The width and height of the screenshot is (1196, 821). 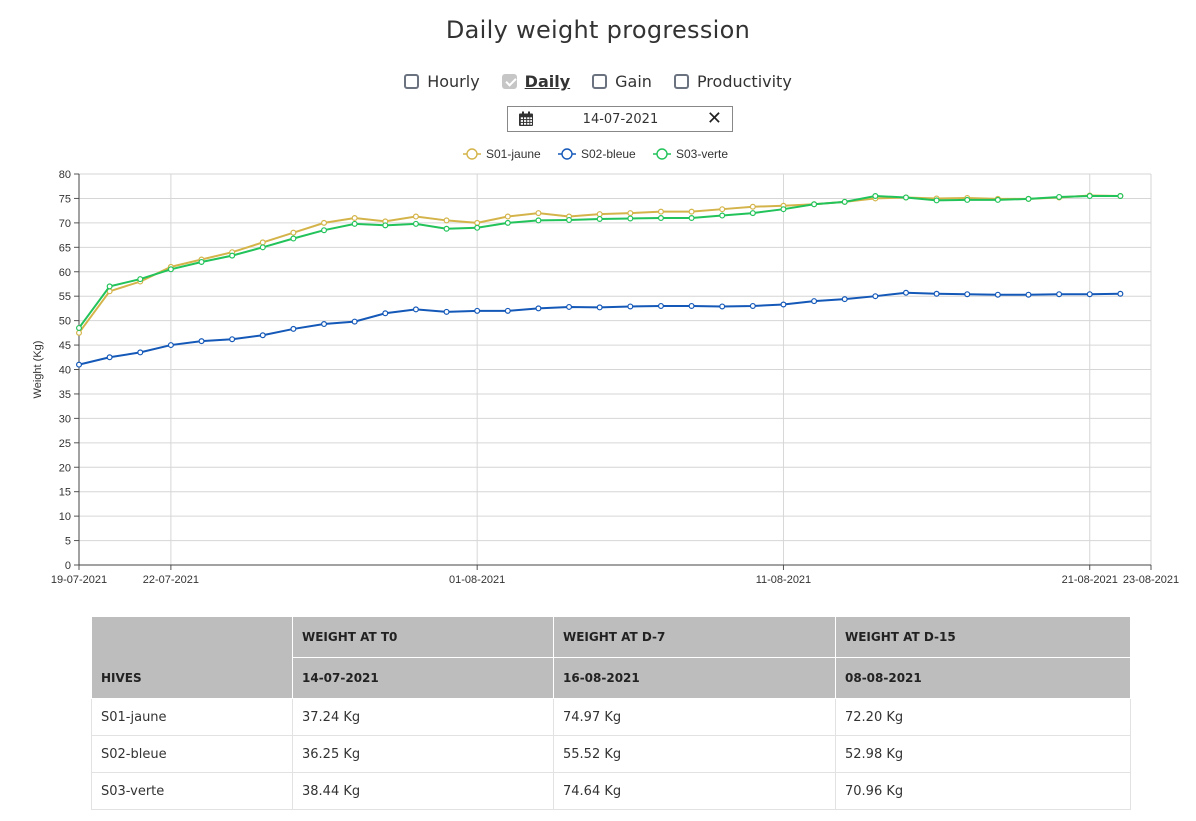 I want to click on cell-hive: S02-bleue, so click(x=192, y=754).